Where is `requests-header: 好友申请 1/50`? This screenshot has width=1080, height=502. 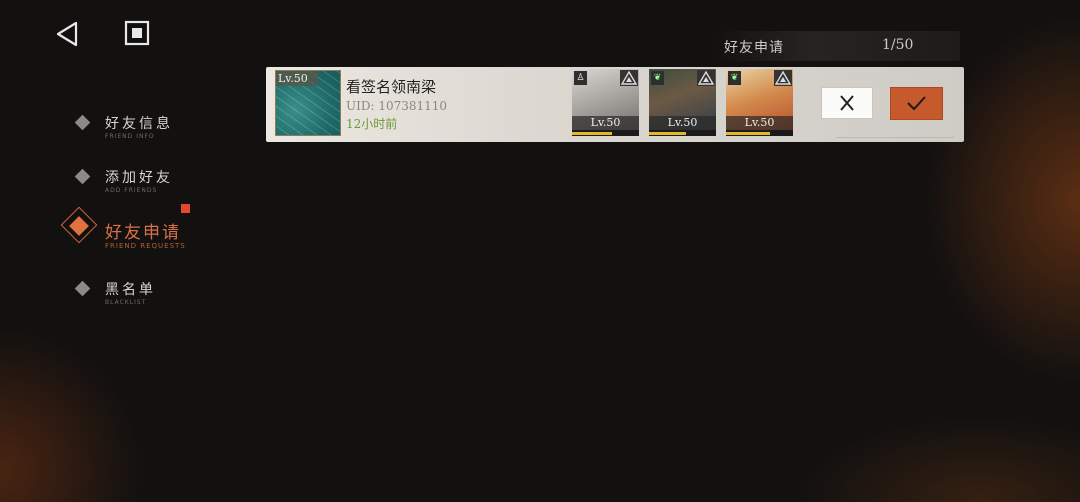
requests-header: 好友申请 1/50 is located at coordinates (836, 46).